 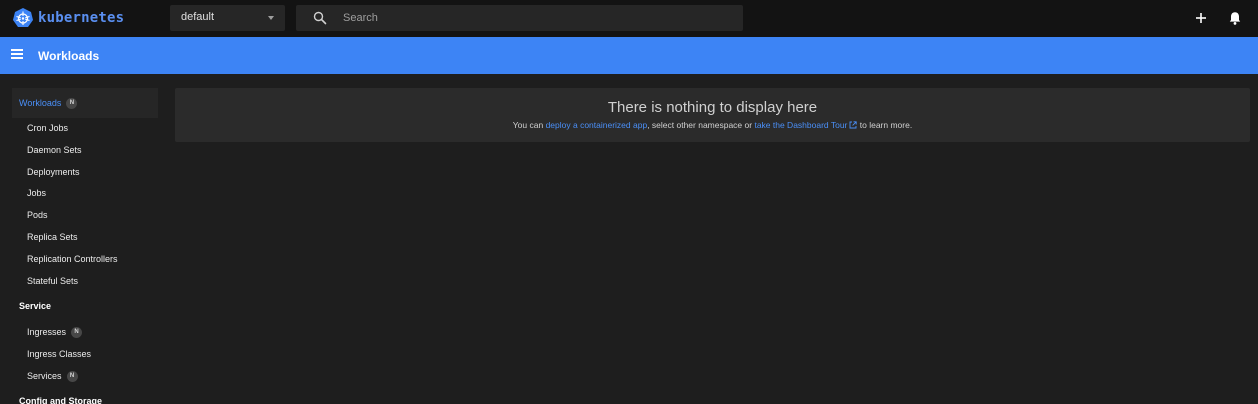 I want to click on sidebar-item-deployments: Deployments, so click(x=53, y=172).